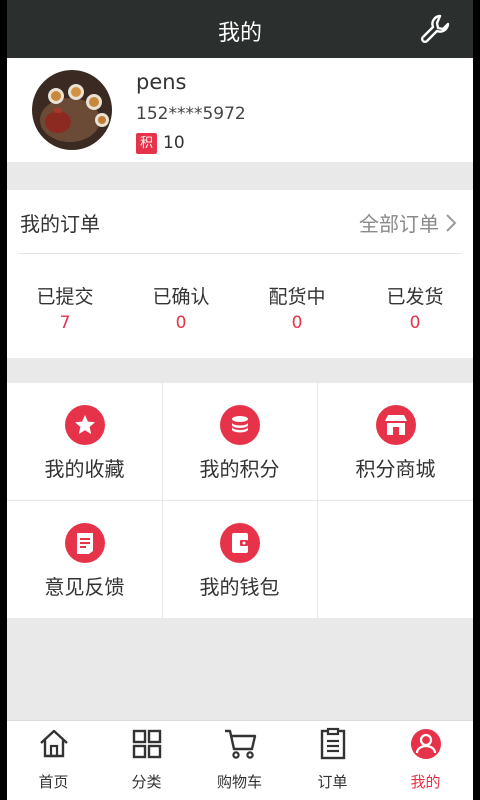 This screenshot has height=800, width=480. What do you see at coordinates (53, 782) in the screenshot?
I see `tab-label: 首页` at bounding box center [53, 782].